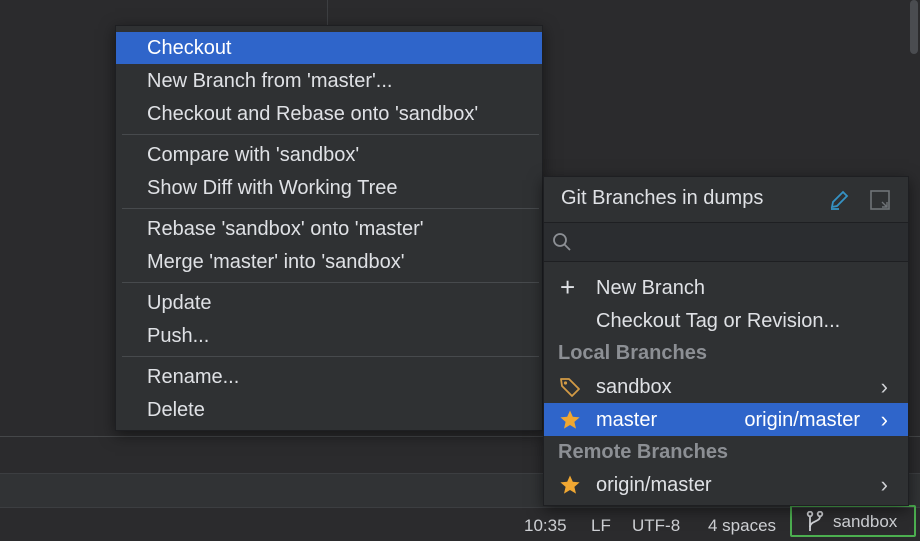 The image size is (920, 541). What do you see at coordinates (726, 287) in the screenshot?
I see `new-branch-action: + New Branch` at bounding box center [726, 287].